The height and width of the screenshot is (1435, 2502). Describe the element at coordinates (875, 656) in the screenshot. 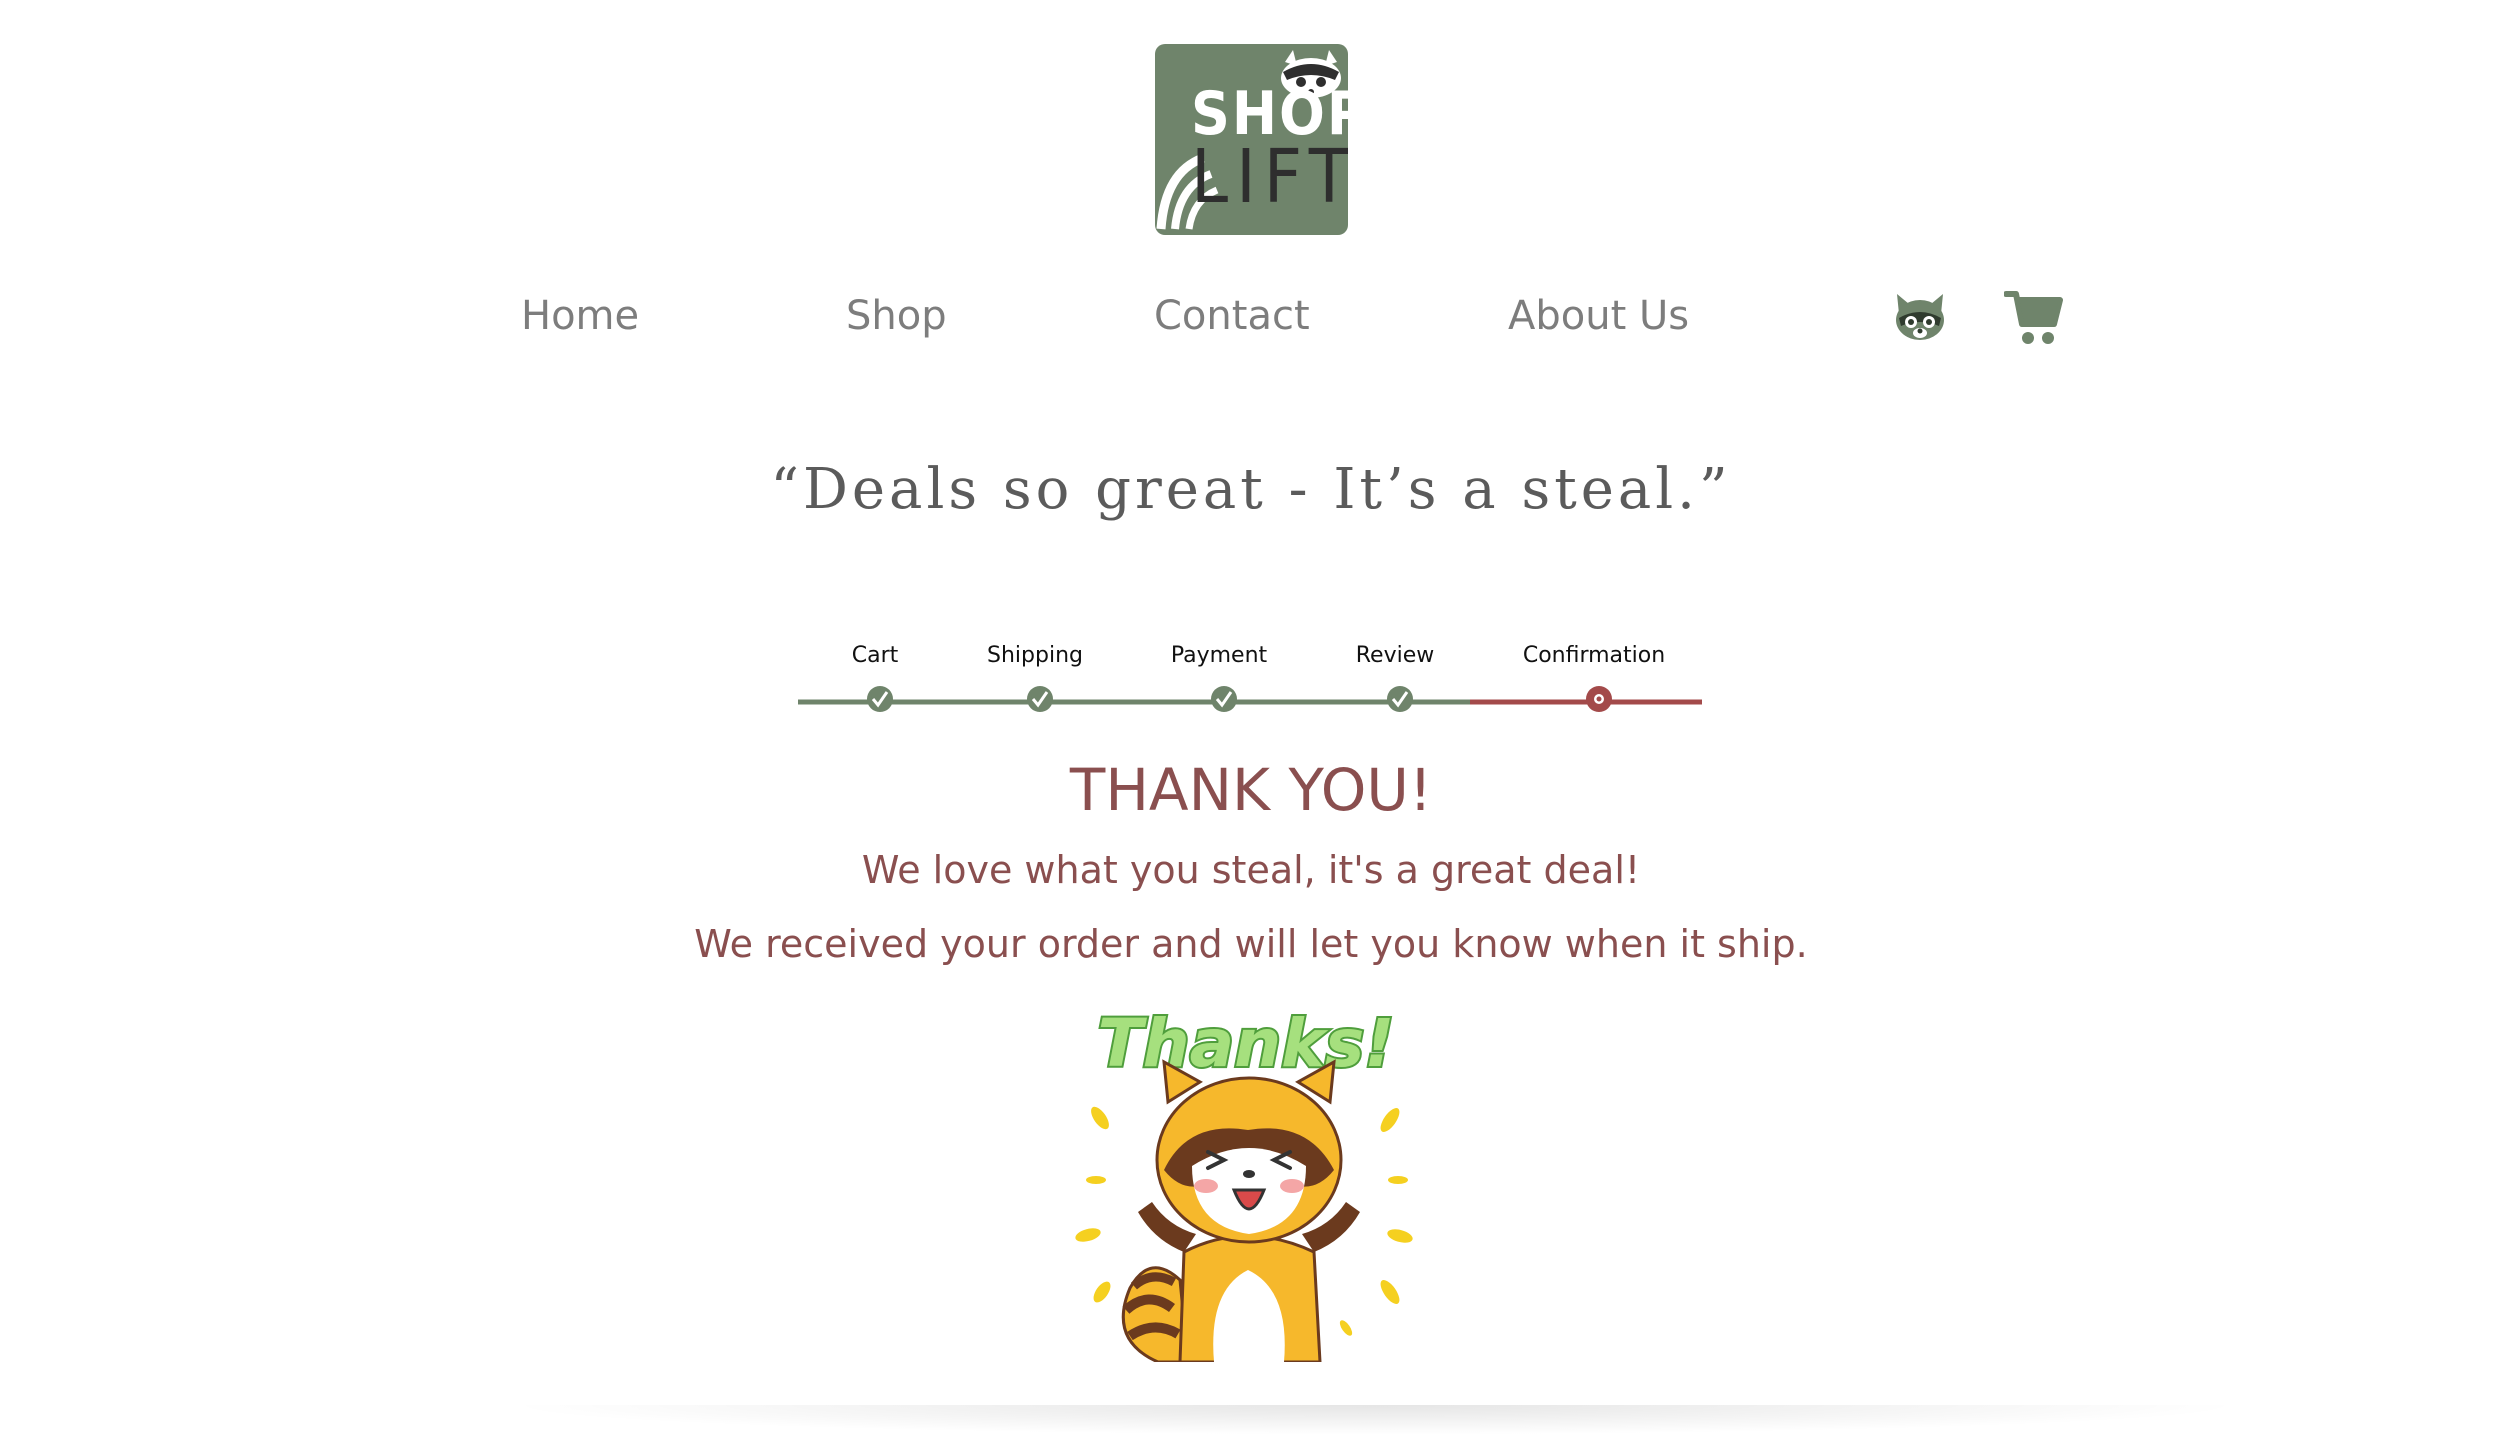

I see `step-label-cart: Cart` at that location.